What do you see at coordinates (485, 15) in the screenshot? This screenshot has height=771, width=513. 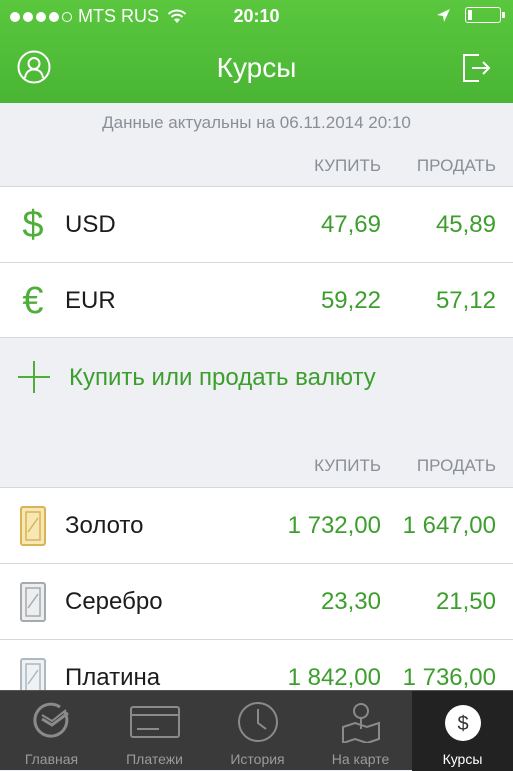 I see `battery-icon` at bounding box center [485, 15].